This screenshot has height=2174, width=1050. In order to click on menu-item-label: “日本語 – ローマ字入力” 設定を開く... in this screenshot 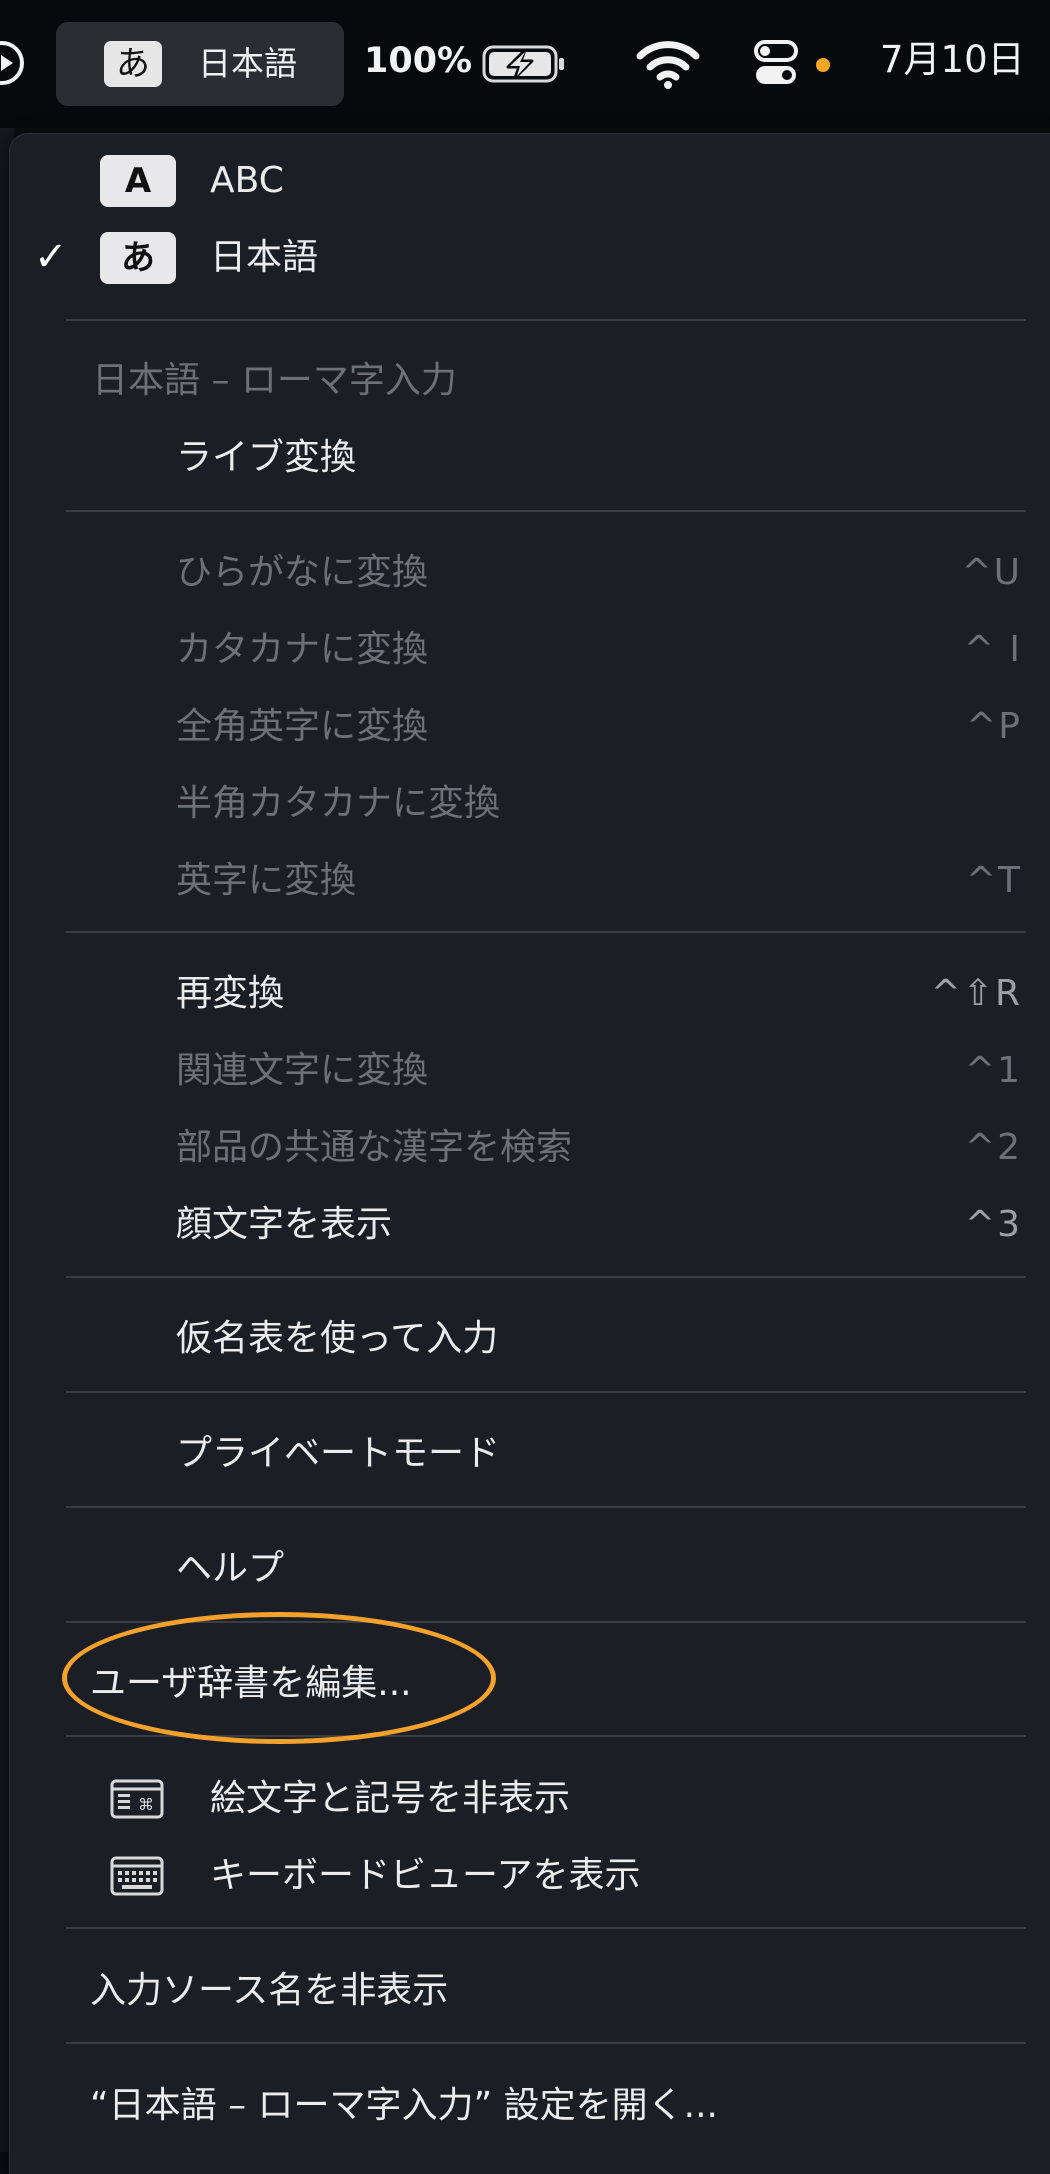, I will do `click(404, 2105)`.